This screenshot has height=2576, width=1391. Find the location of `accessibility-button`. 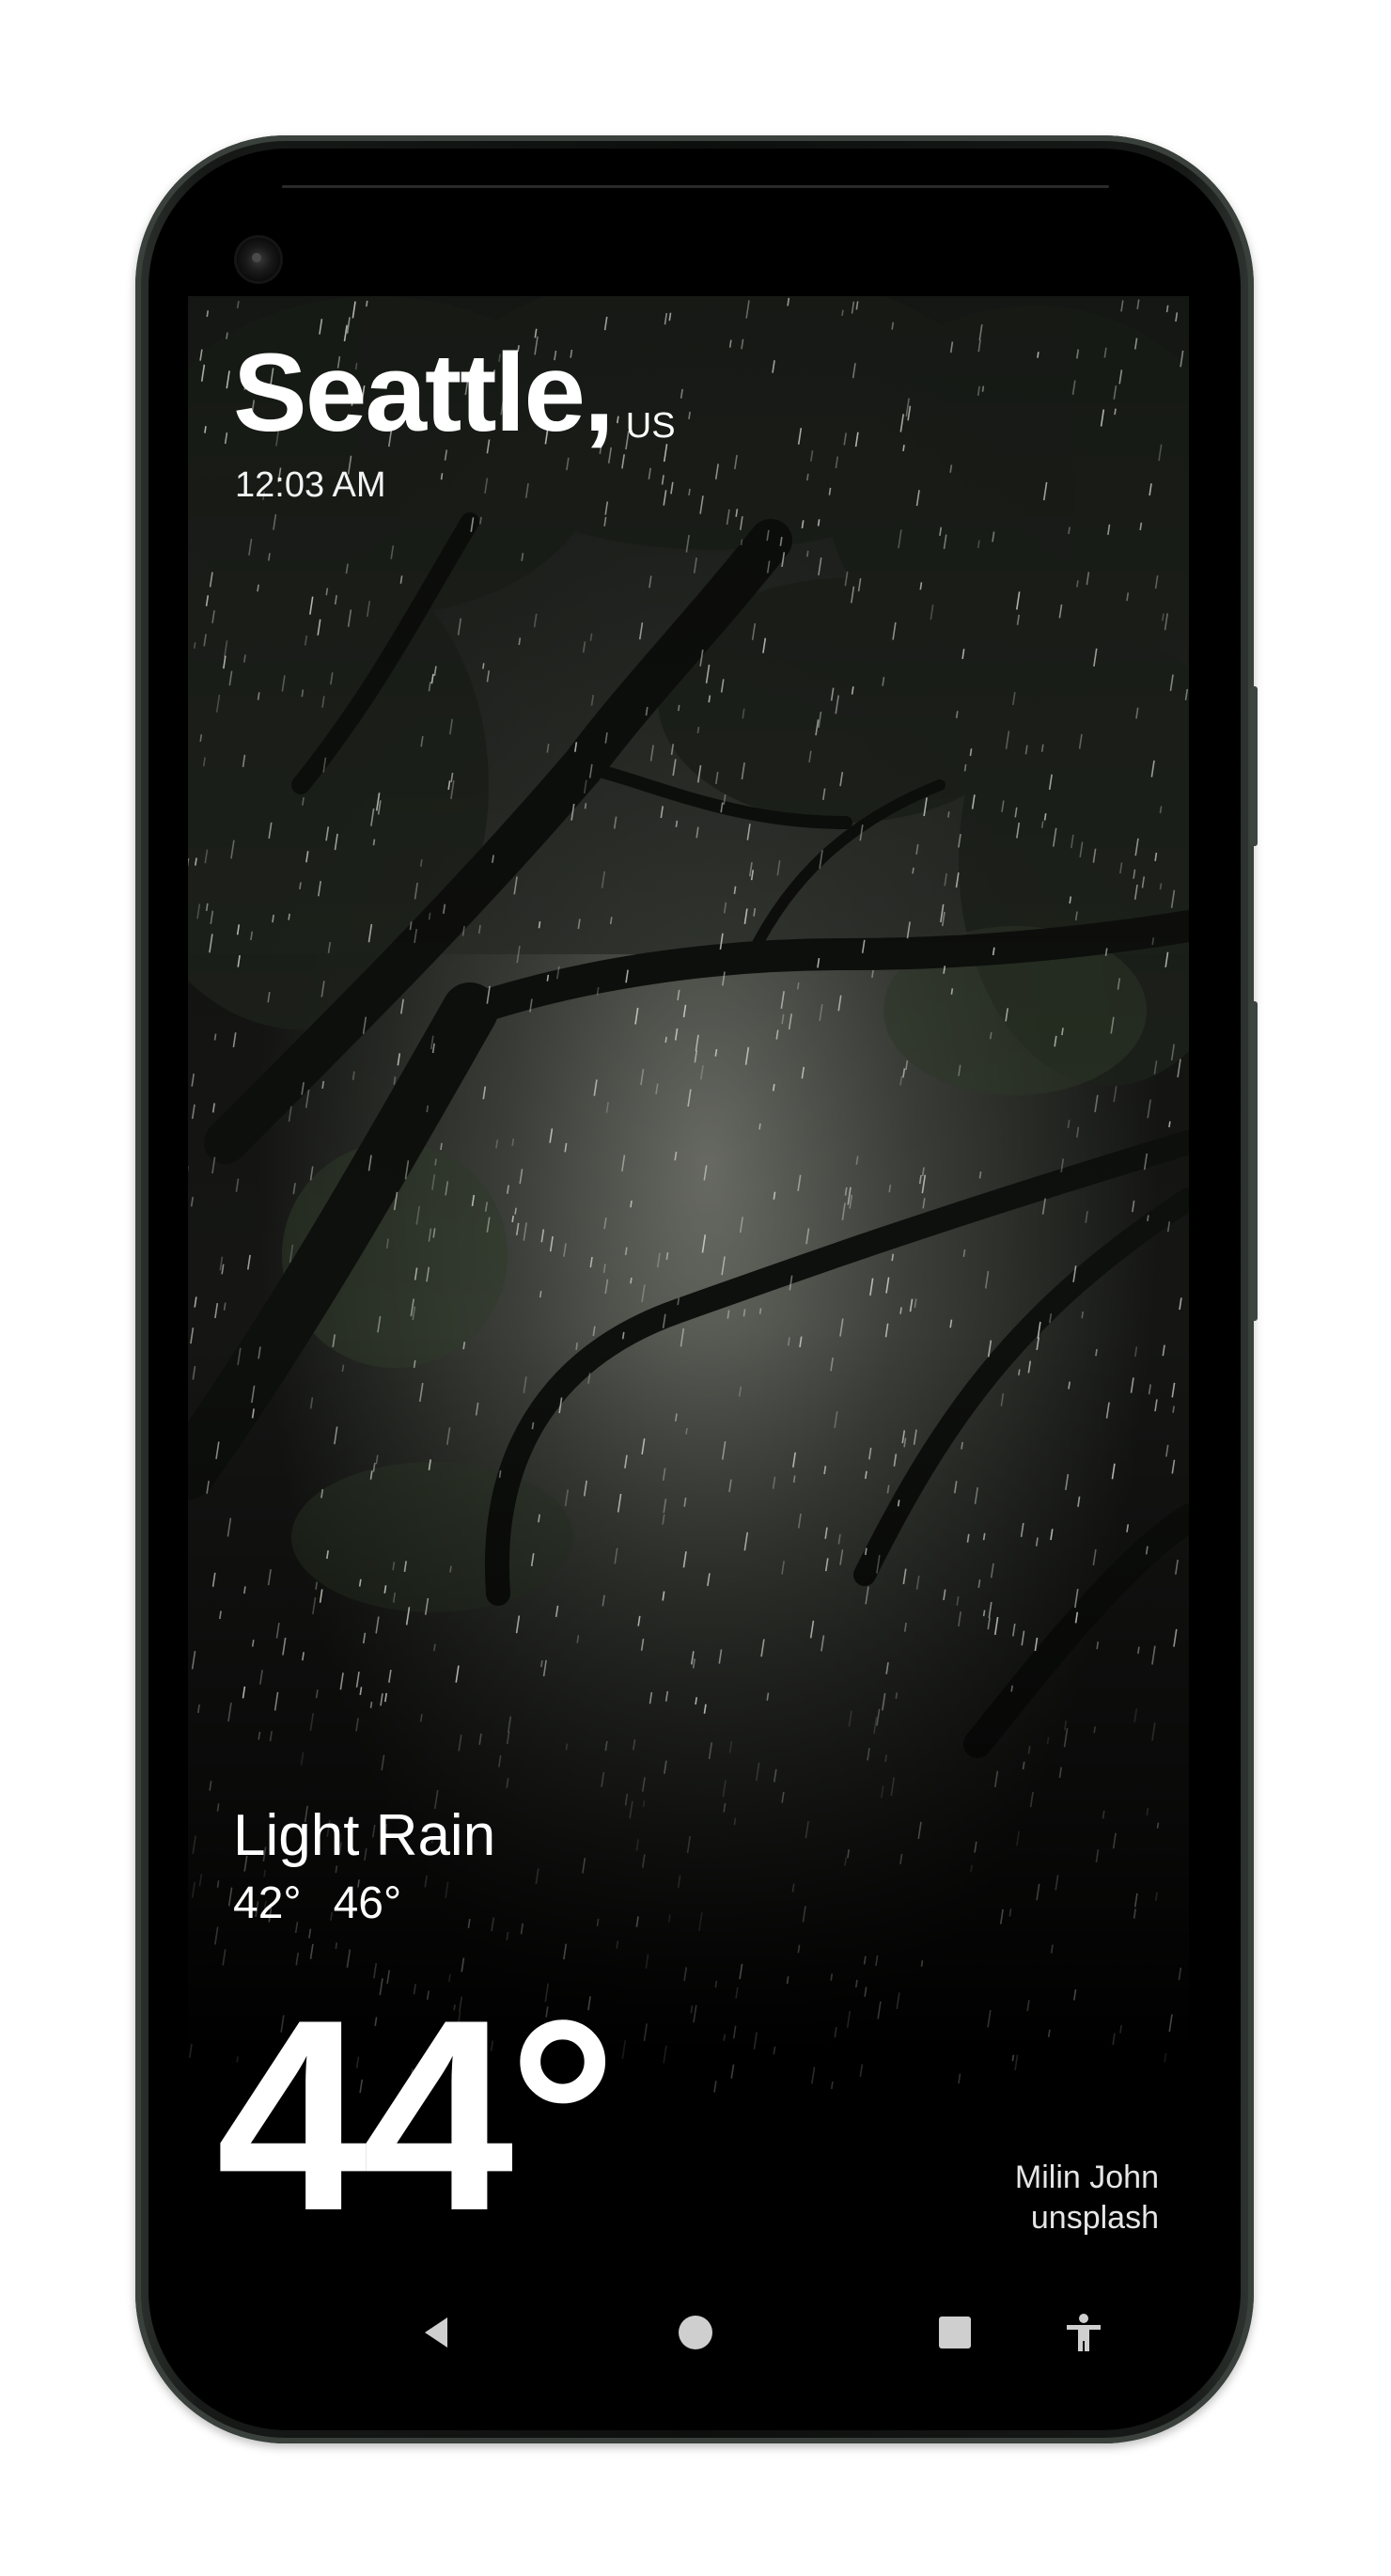

accessibility-button is located at coordinates (1084, 2333).